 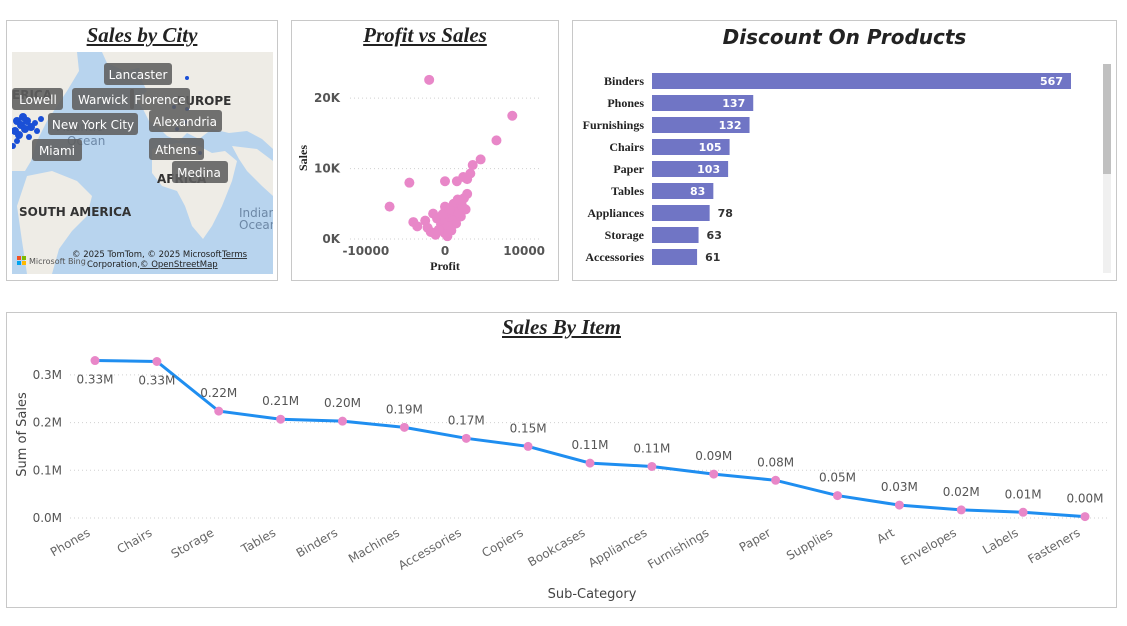 What do you see at coordinates (258, 225) in the screenshot?
I see `region-label-ocean-indian: Ocean` at bounding box center [258, 225].